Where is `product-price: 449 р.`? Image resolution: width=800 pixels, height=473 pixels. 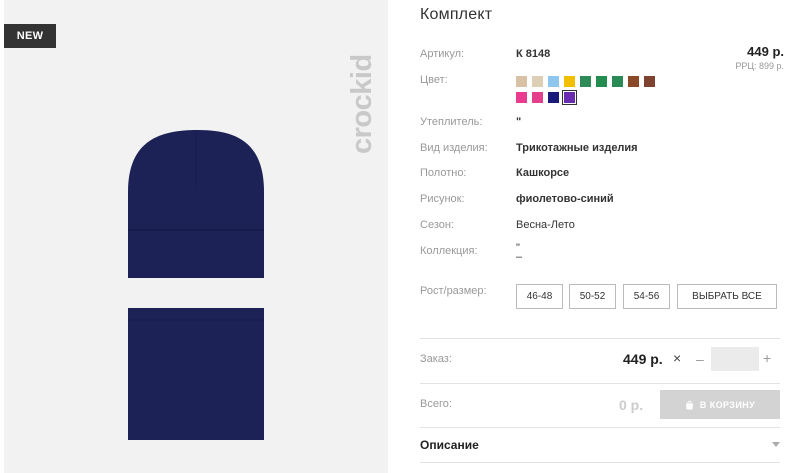
product-price: 449 р. is located at coordinates (765, 51).